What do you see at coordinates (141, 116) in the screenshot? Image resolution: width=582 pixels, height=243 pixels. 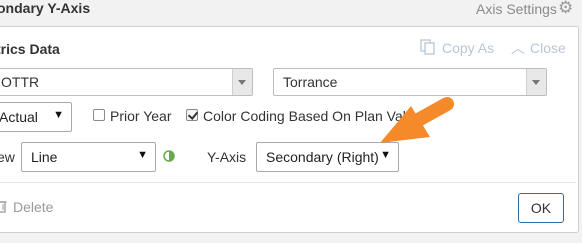 I see `prior-year-label: Prior Year` at bounding box center [141, 116].